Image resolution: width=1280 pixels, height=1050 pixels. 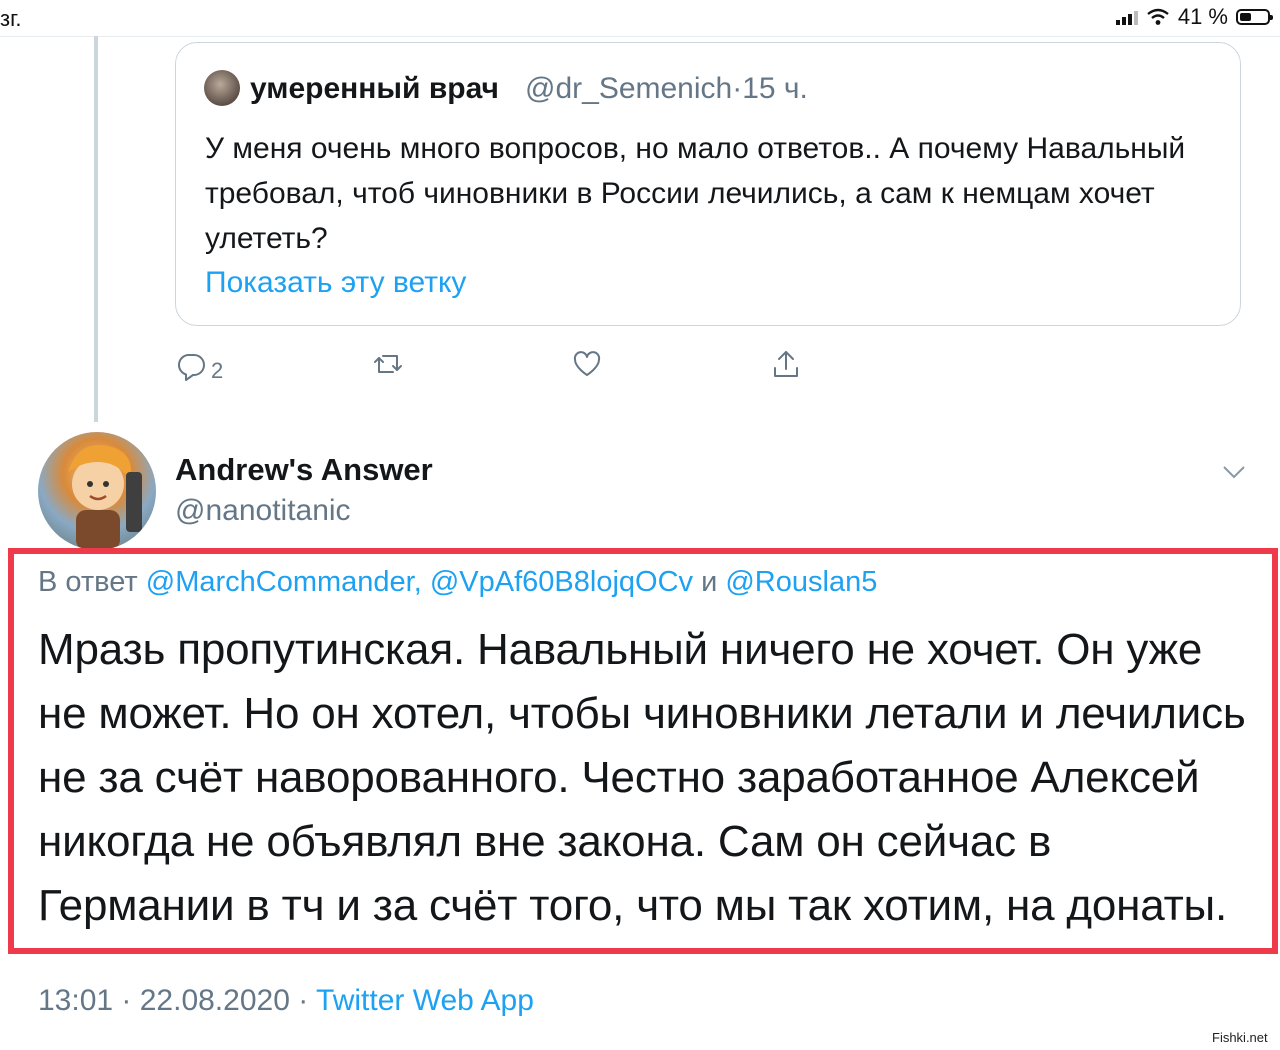 I want to click on reply-count: 2, so click(x=217, y=370).